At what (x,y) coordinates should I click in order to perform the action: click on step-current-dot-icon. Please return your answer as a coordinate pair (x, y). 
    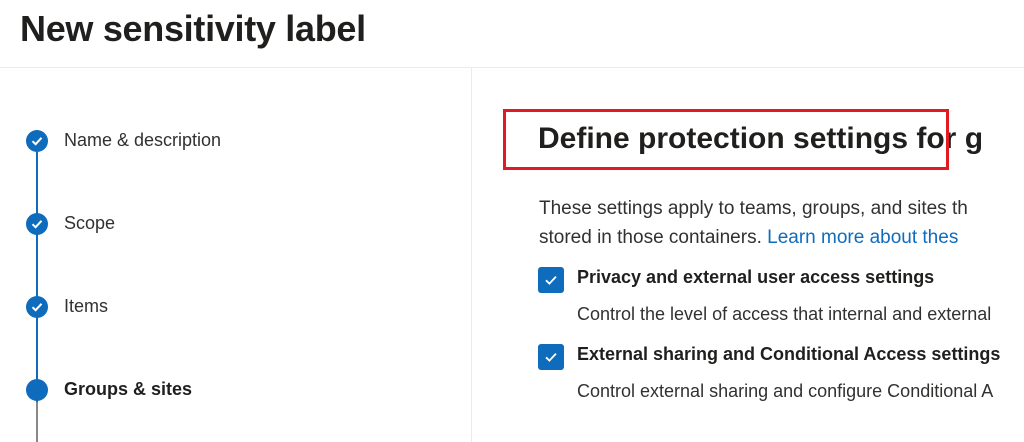
    Looking at the image, I should click on (37, 390).